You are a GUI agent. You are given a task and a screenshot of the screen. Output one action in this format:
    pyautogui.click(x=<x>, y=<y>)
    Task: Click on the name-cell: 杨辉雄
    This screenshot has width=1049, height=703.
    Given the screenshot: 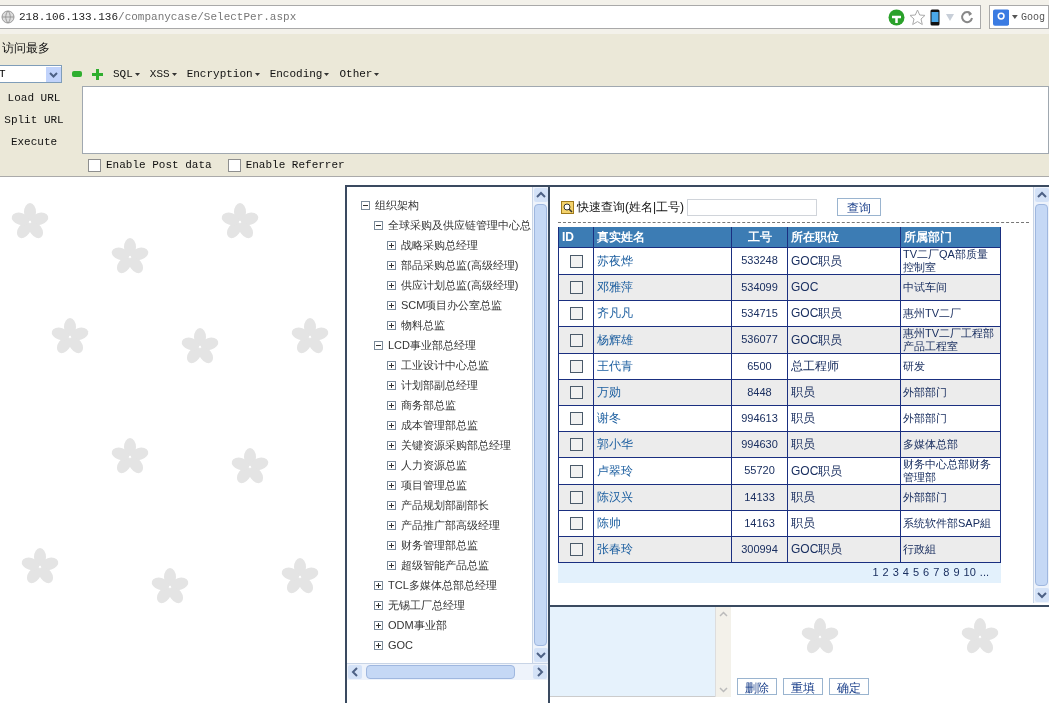 What is the action you would take?
    pyautogui.click(x=662, y=339)
    